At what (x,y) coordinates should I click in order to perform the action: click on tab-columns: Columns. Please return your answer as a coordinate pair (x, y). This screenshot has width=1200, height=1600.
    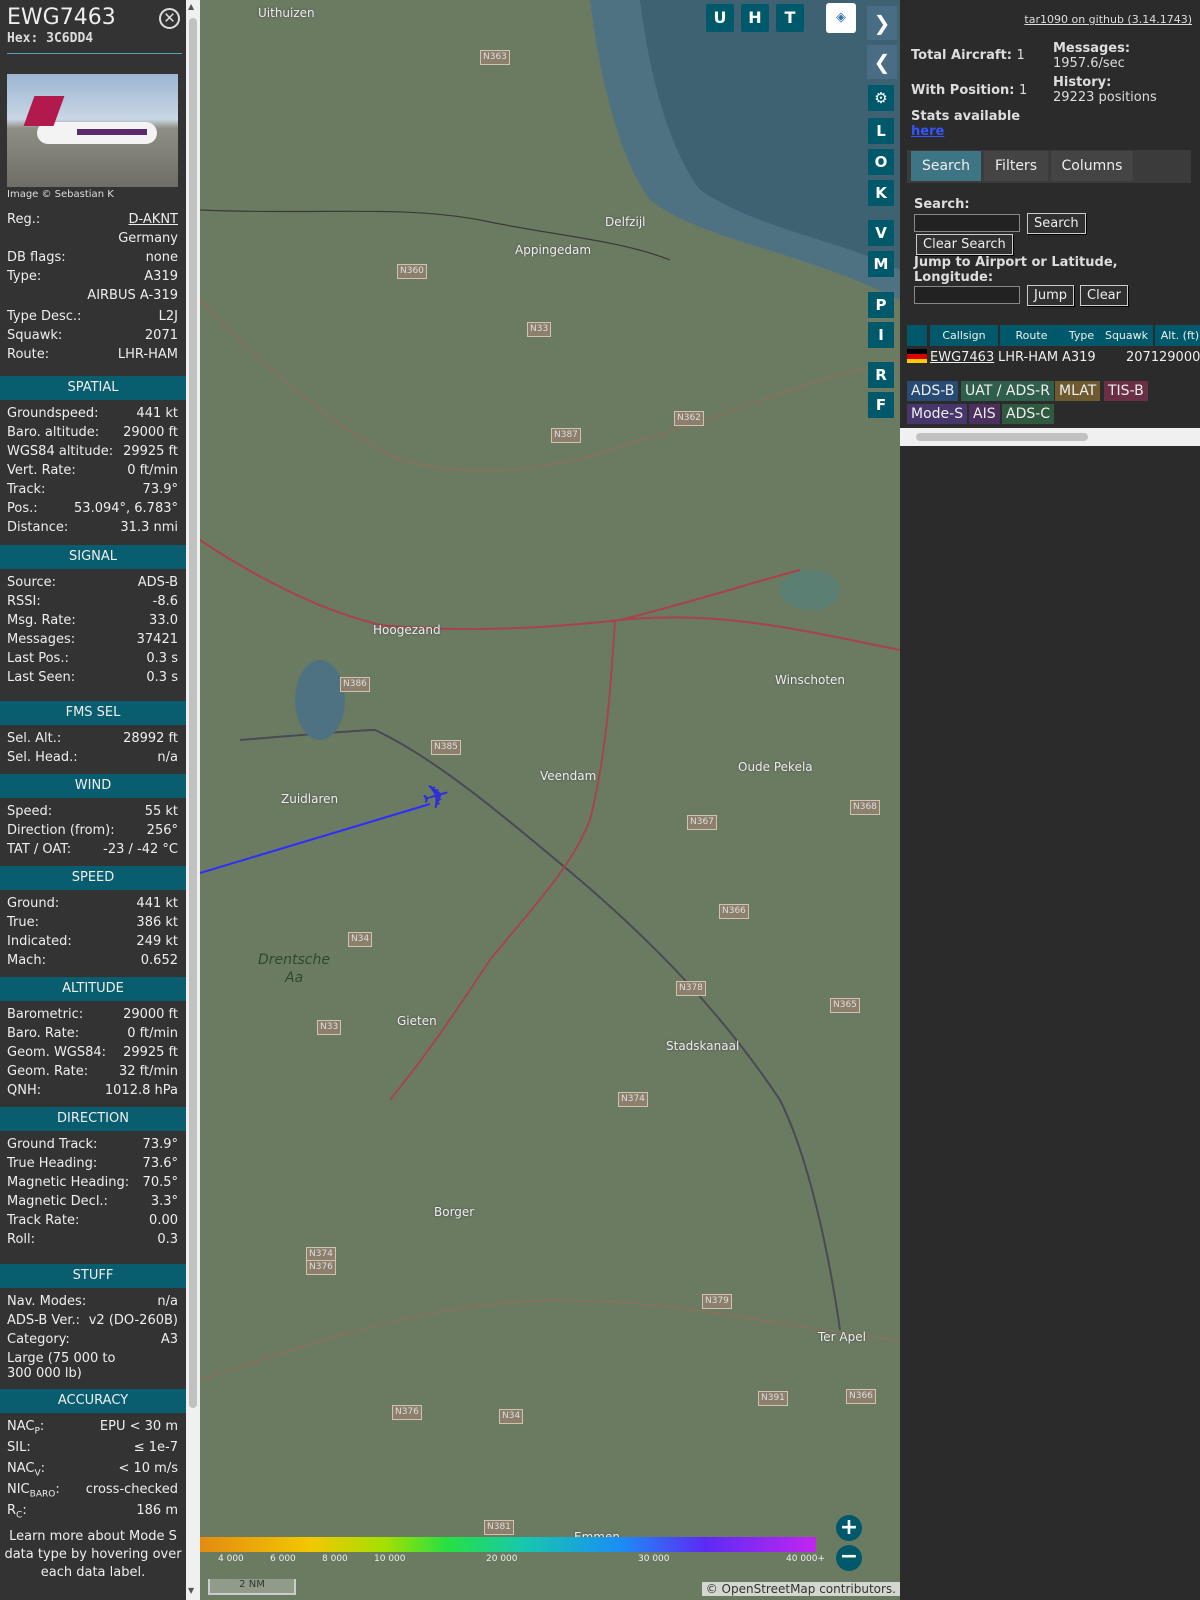
    Looking at the image, I should click on (1092, 166).